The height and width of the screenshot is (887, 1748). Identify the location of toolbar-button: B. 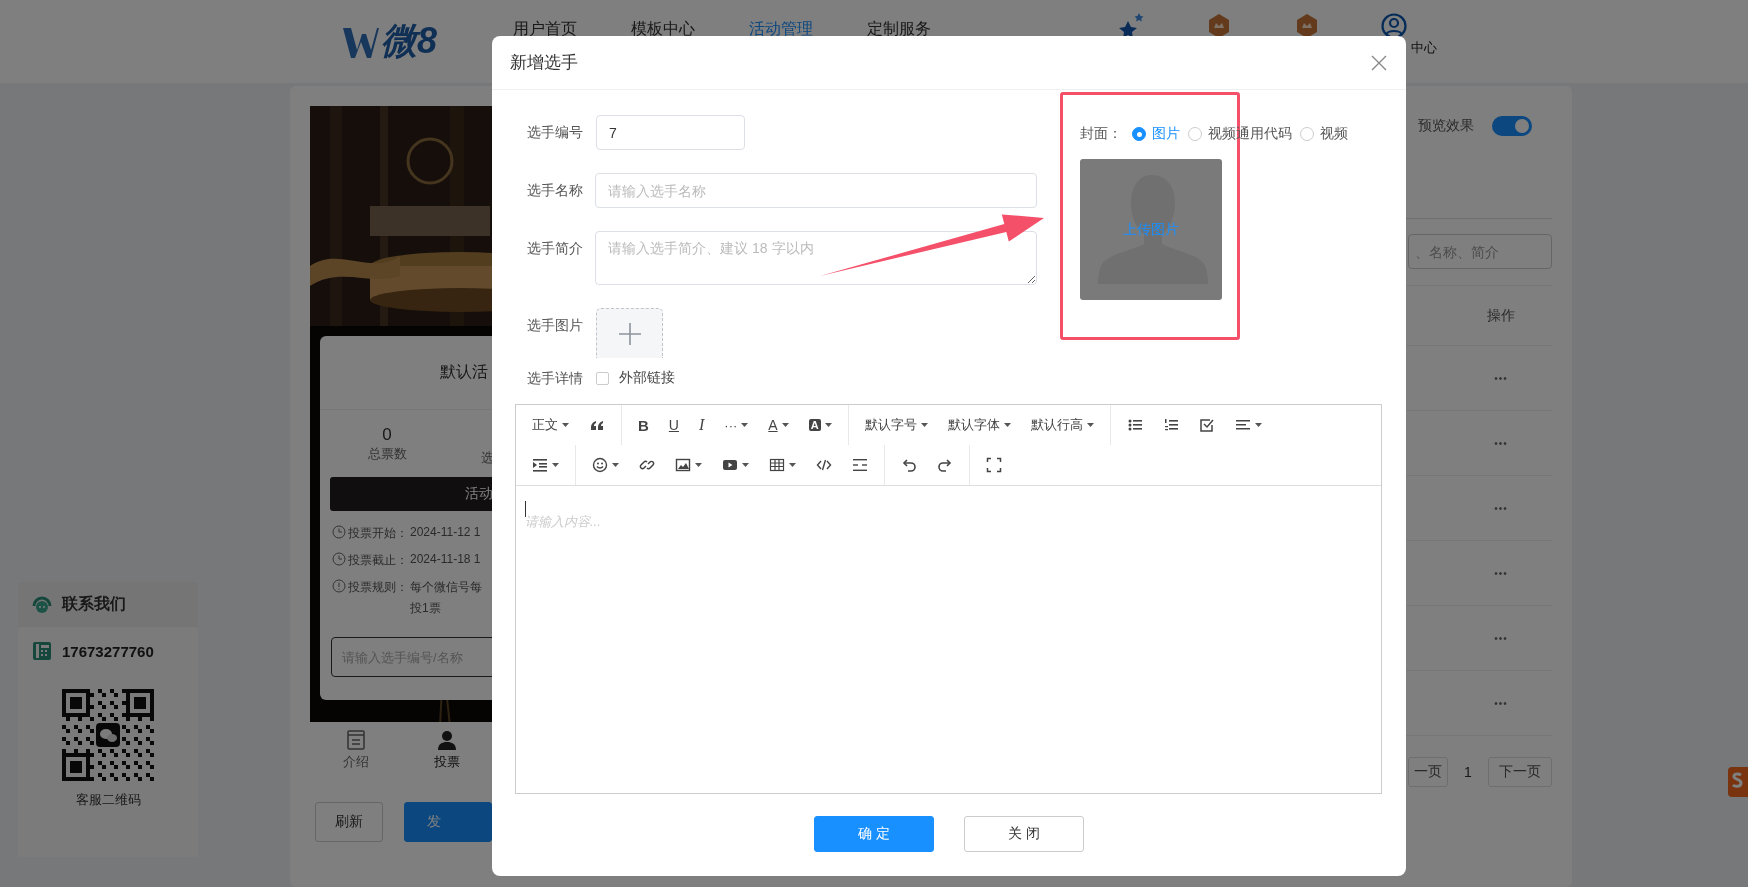
(643, 425).